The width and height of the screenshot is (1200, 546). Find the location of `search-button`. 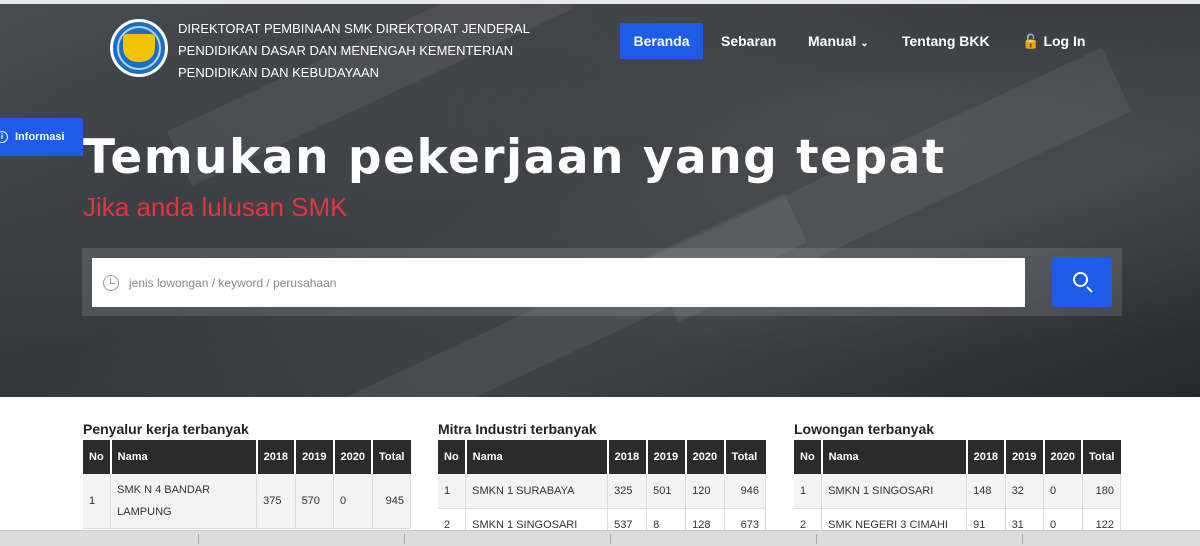

search-button is located at coordinates (1082, 282).